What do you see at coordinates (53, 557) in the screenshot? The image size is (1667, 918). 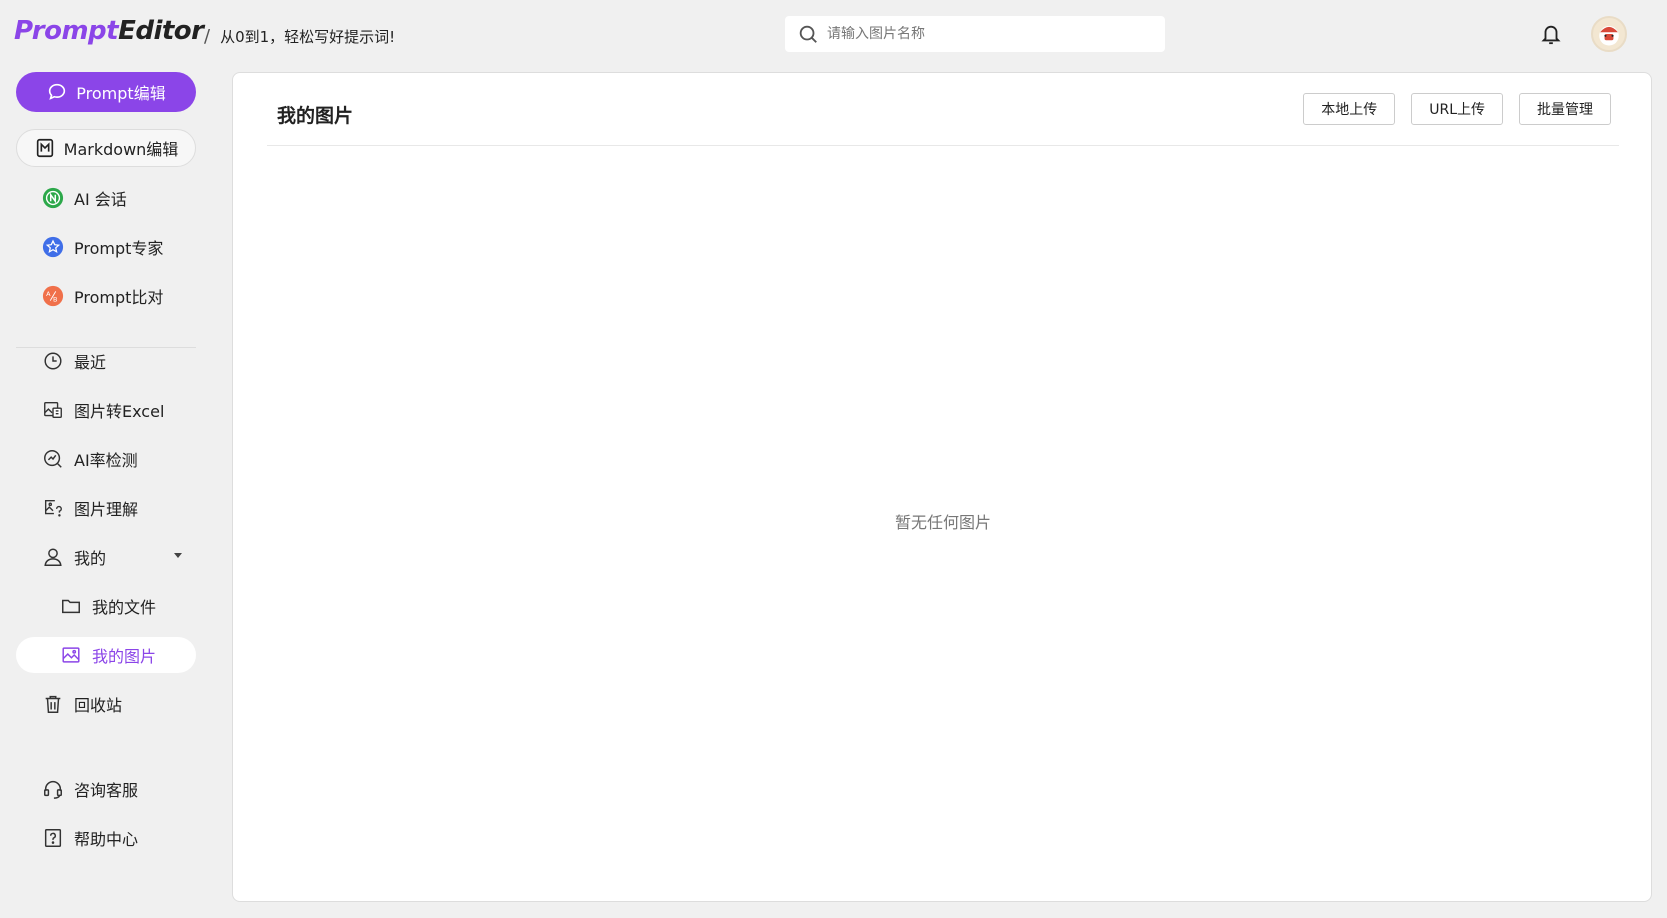 I see `user-icon` at bounding box center [53, 557].